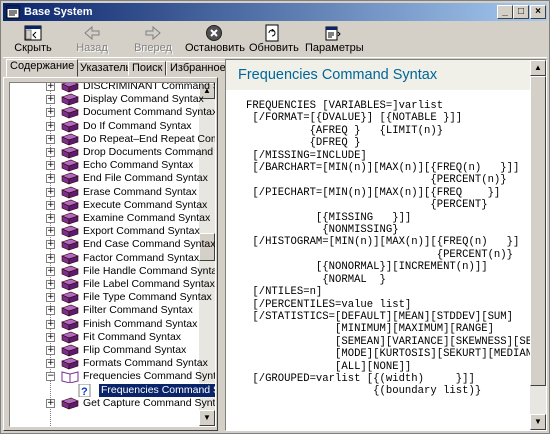 The width and height of the screenshot is (550, 434). Describe the element at coordinates (110, 310) in the screenshot. I see `tree-item: + Filter Command Syntax` at that location.